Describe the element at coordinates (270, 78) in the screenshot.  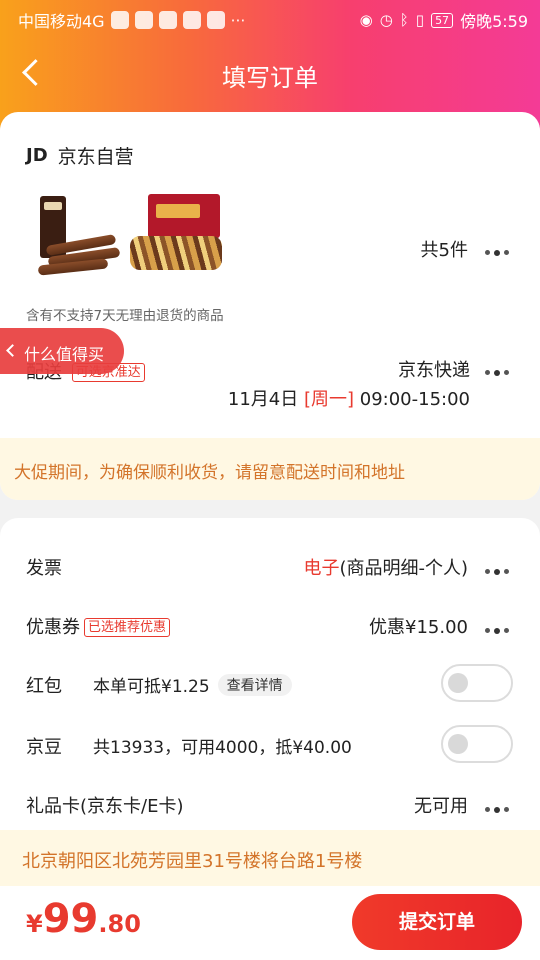
I see `page-title: 填写订单` at that location.